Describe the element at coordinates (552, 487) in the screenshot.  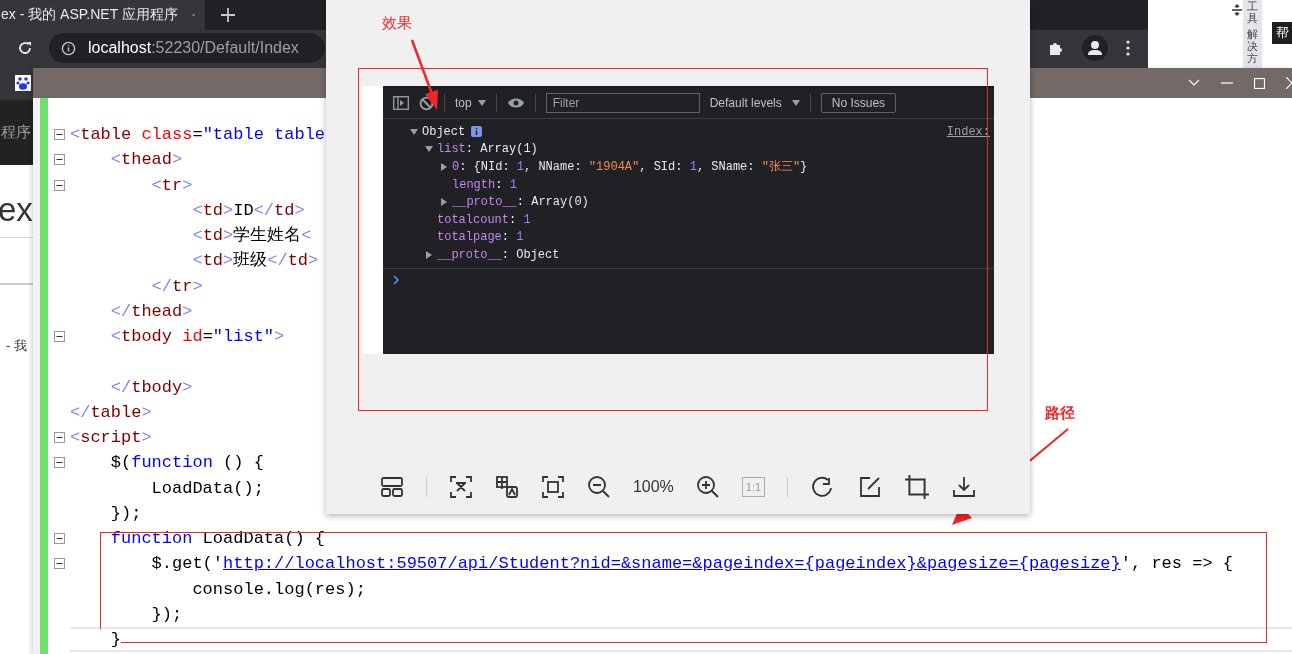
I see `fit-screen-icon` at that location.